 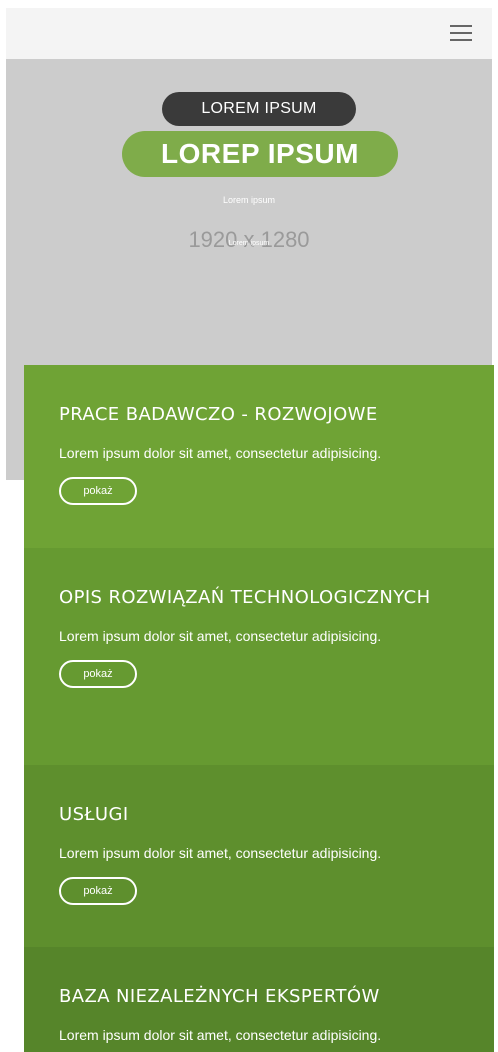 I want to click on card-title: PRACE BADAWCZO - ROZWOJOWE, so click(x=218, y=414).